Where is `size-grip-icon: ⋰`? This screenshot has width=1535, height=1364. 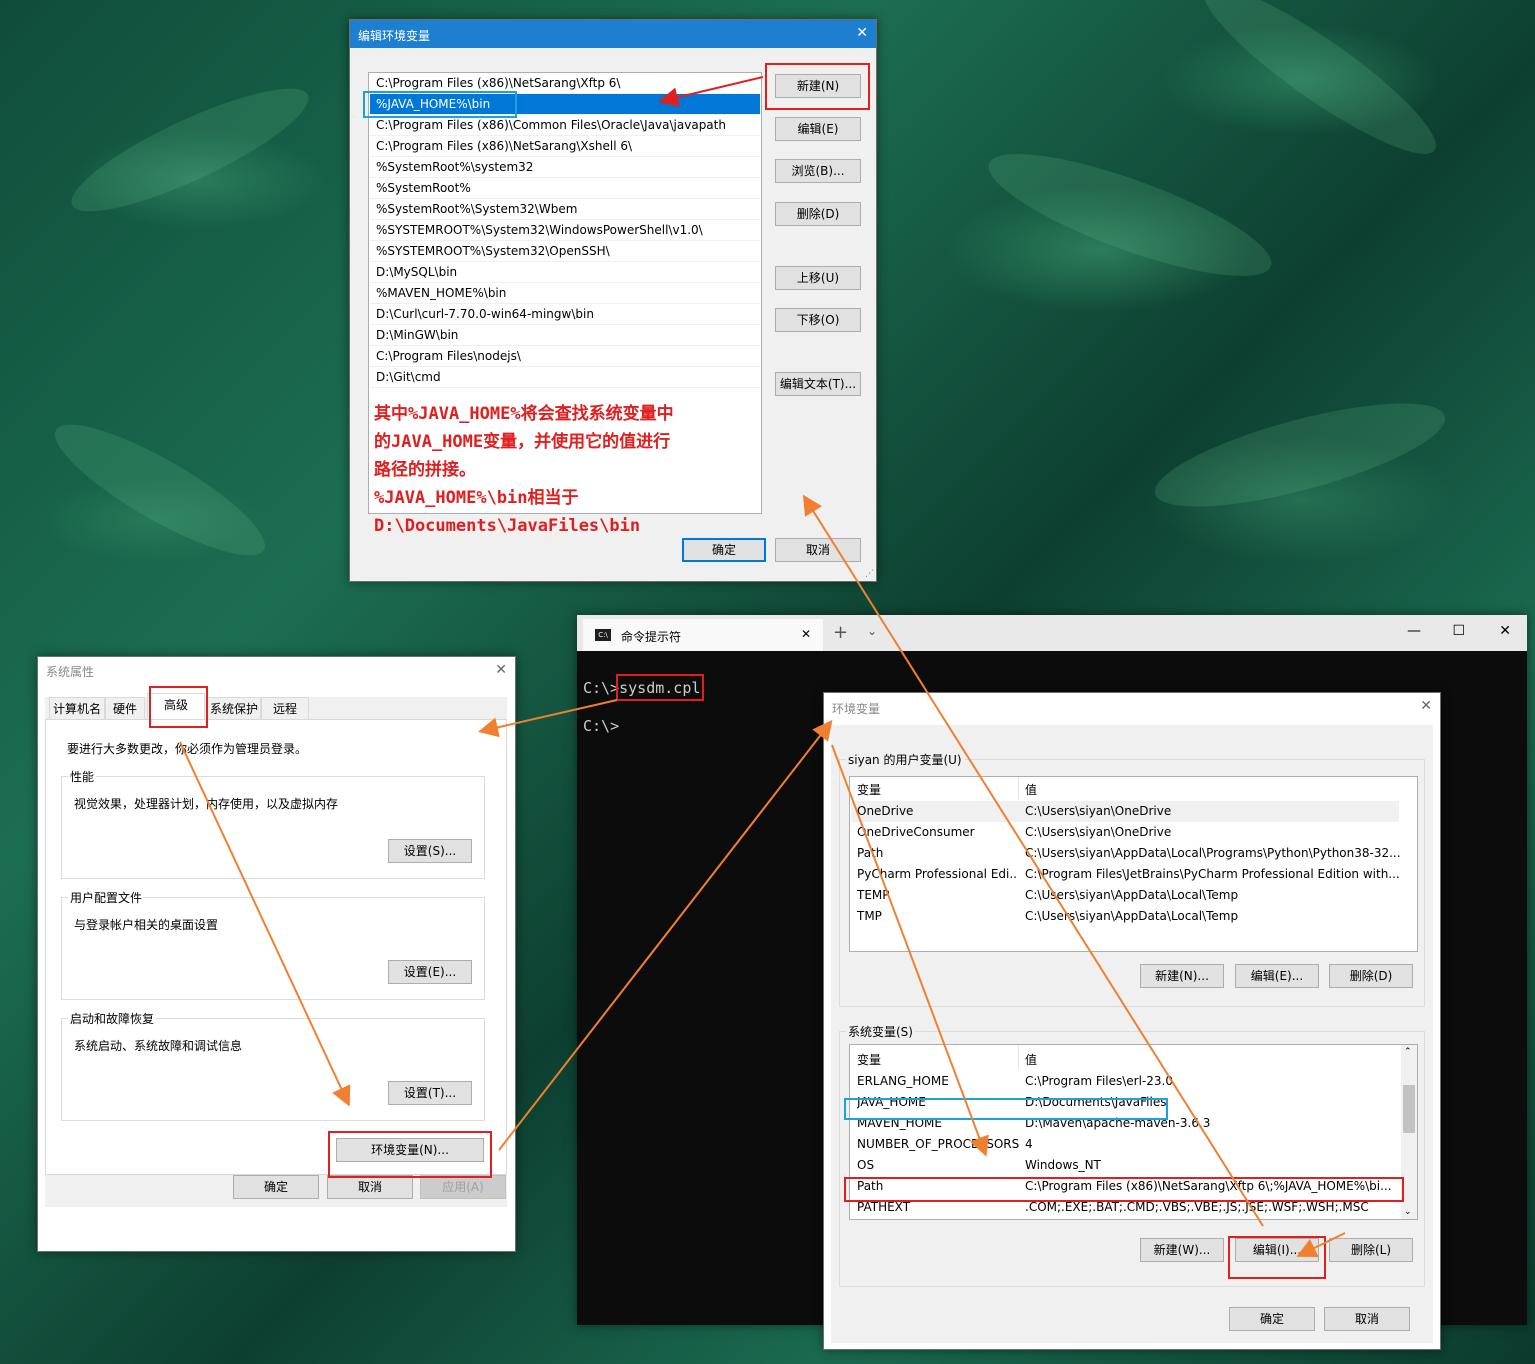 size-grip-icon: ⋰ is located at coordinates (869, 574).